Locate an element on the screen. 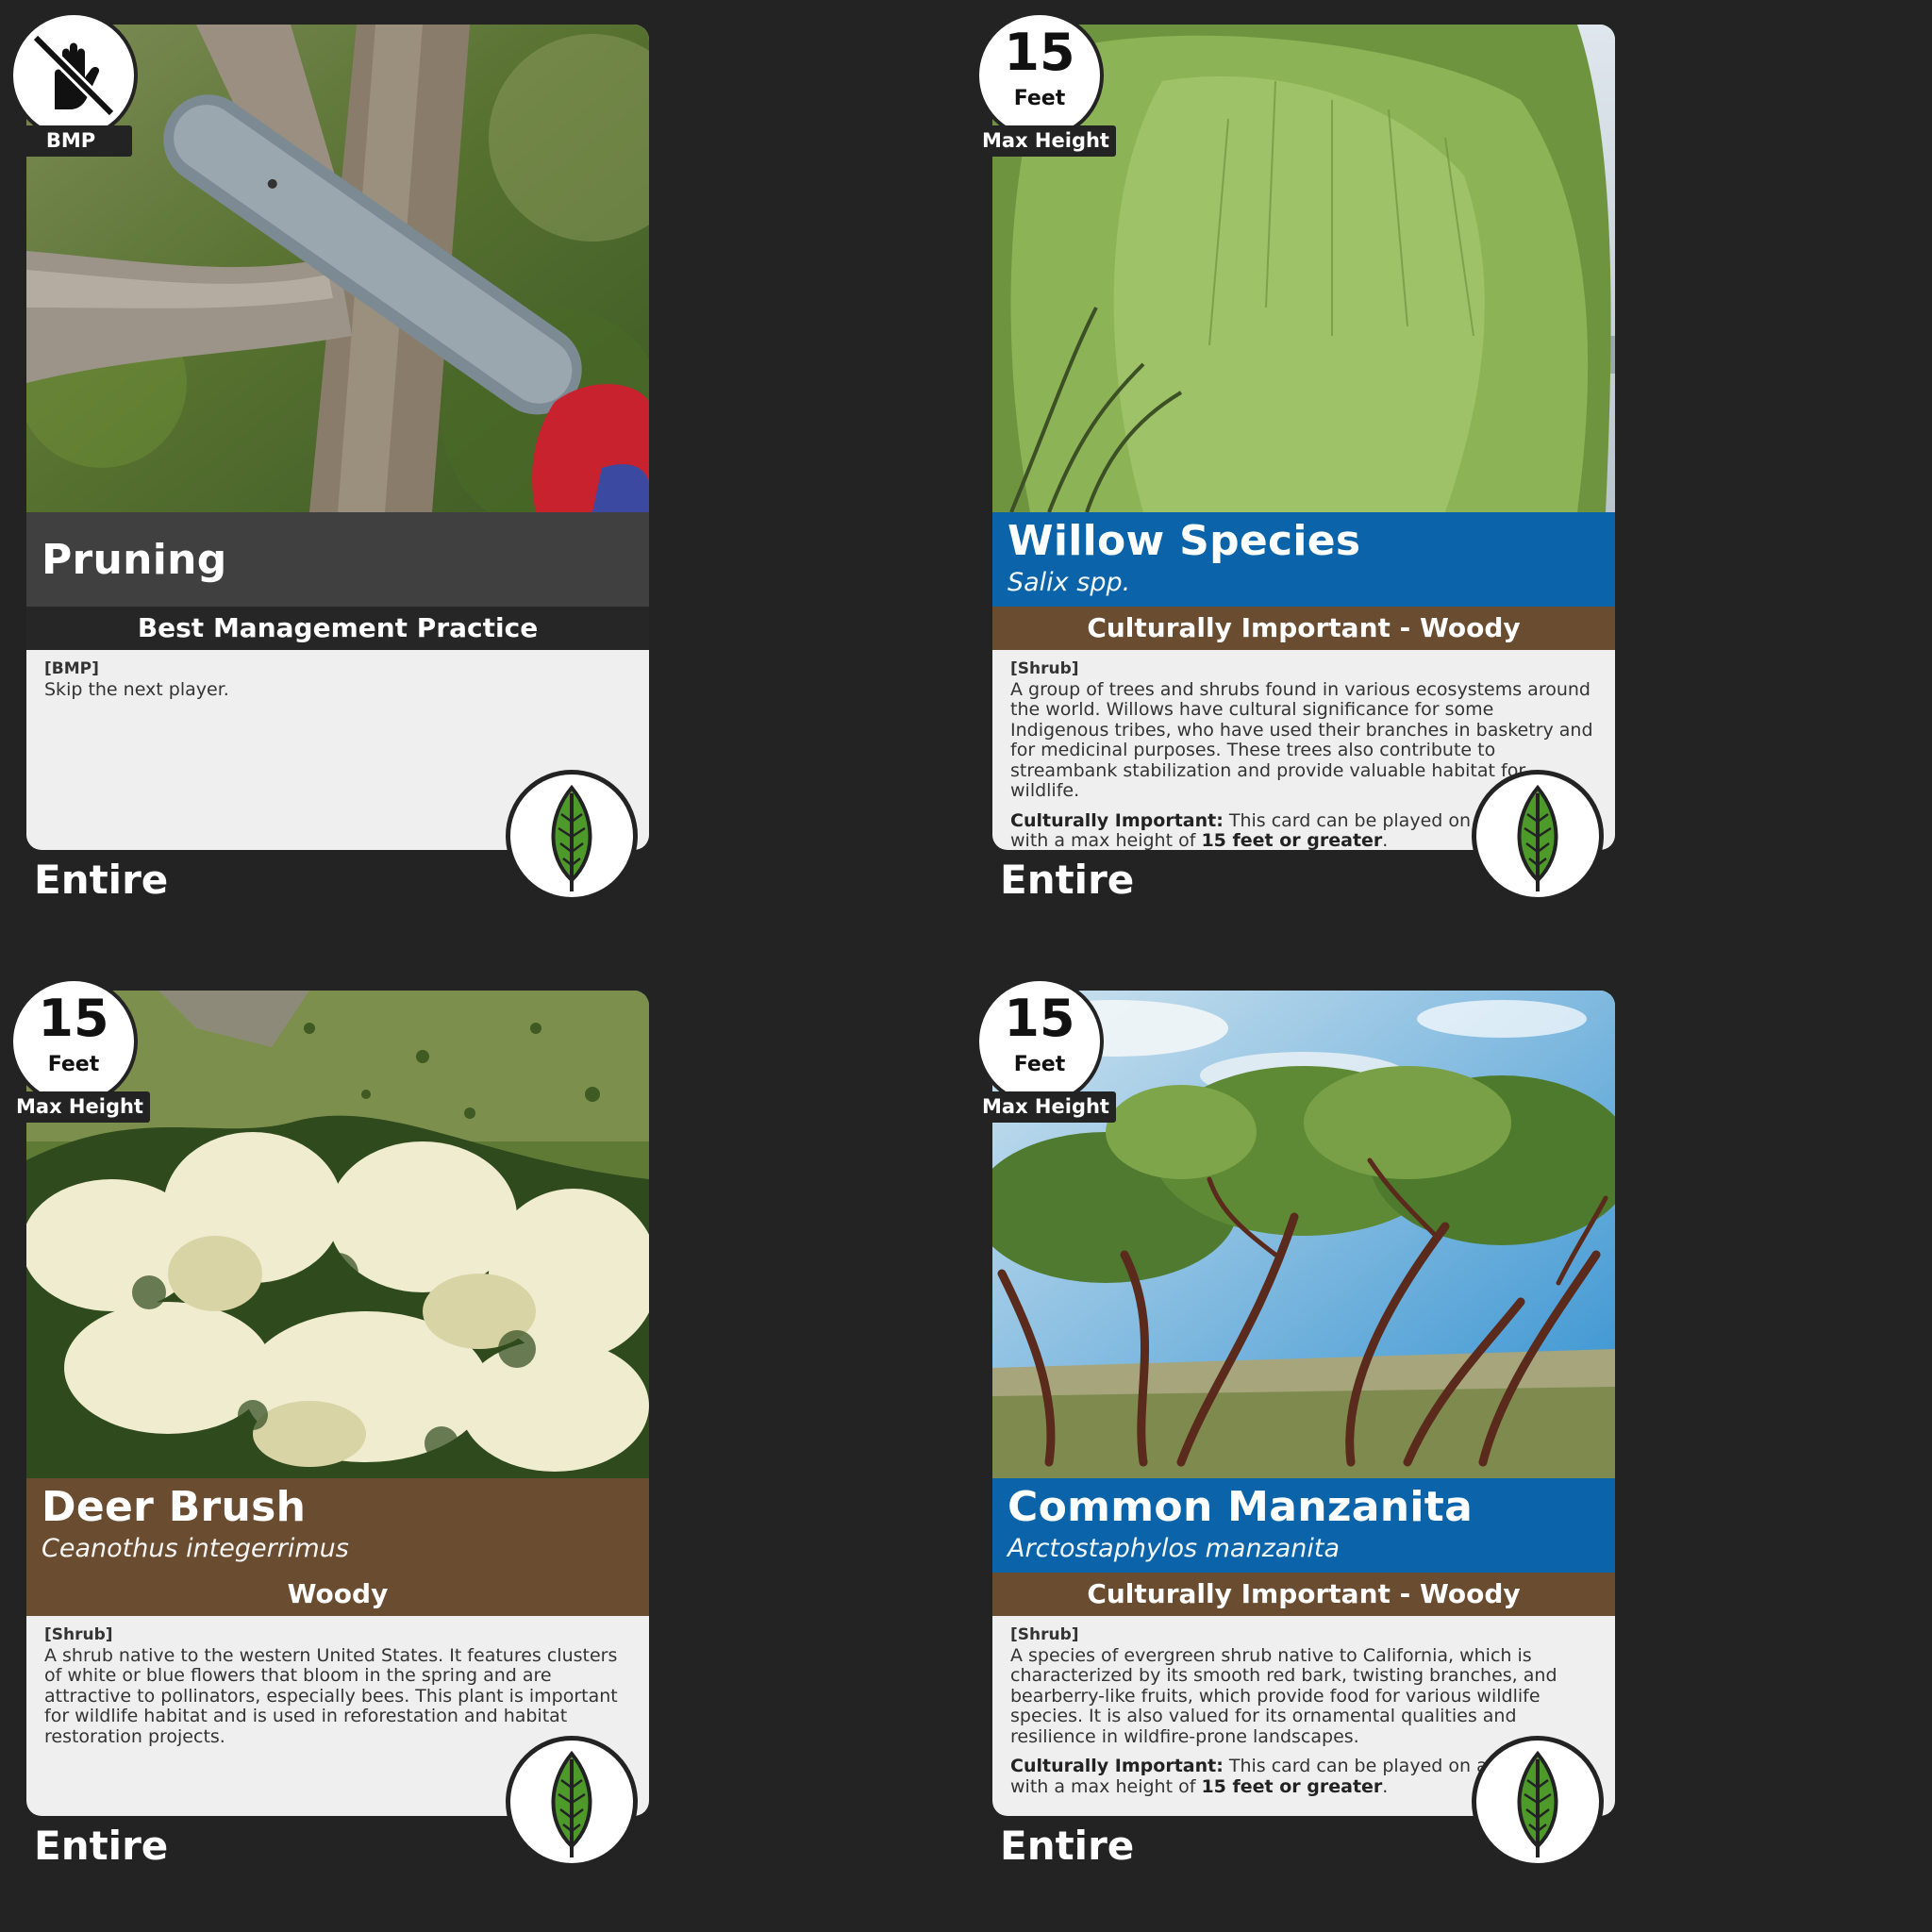  card-category-band: Best Management Practice is located at coordinates (337, 628).